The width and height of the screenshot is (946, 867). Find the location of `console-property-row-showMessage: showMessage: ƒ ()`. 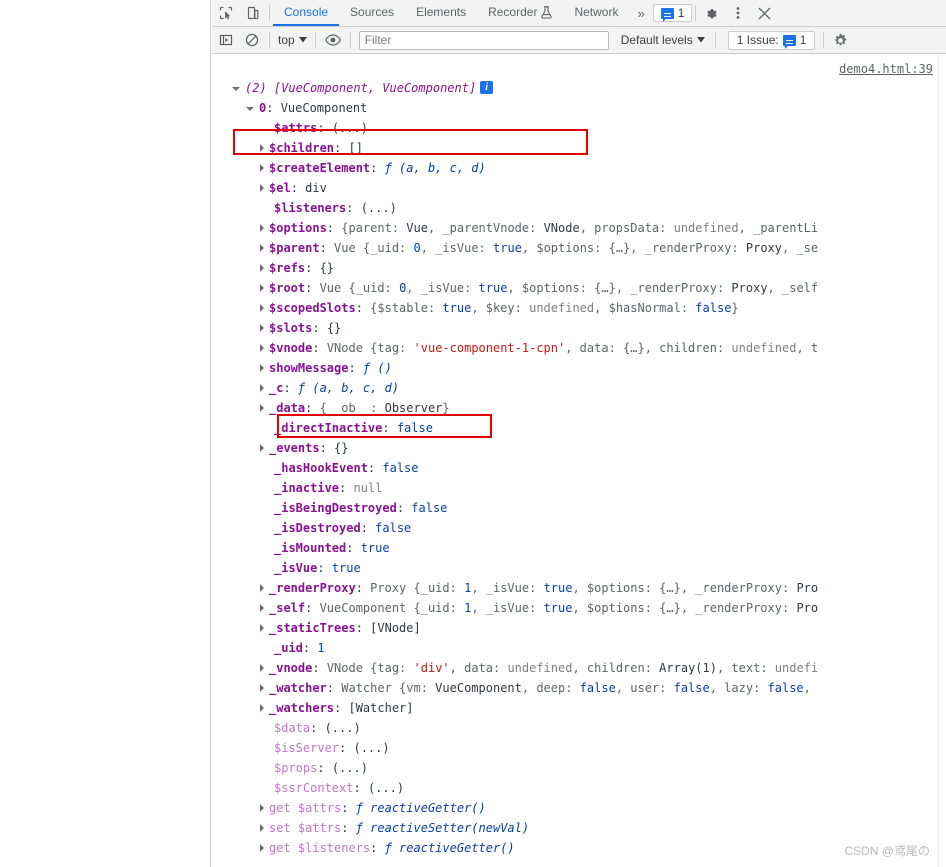

console-property-row-showMessage: showMessage: ƒ () is located at coordinates (579, 368).